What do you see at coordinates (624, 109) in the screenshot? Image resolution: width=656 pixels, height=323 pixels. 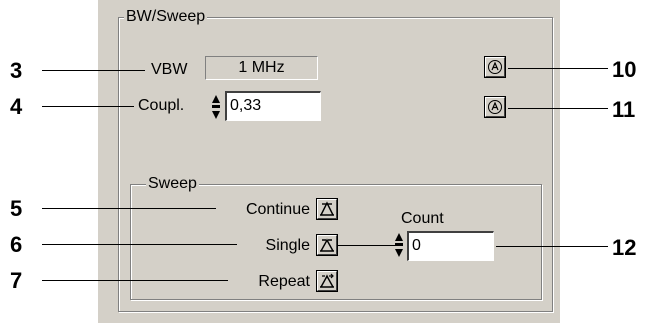 I see `callout-number: 11` at bounding box center [624, 109].